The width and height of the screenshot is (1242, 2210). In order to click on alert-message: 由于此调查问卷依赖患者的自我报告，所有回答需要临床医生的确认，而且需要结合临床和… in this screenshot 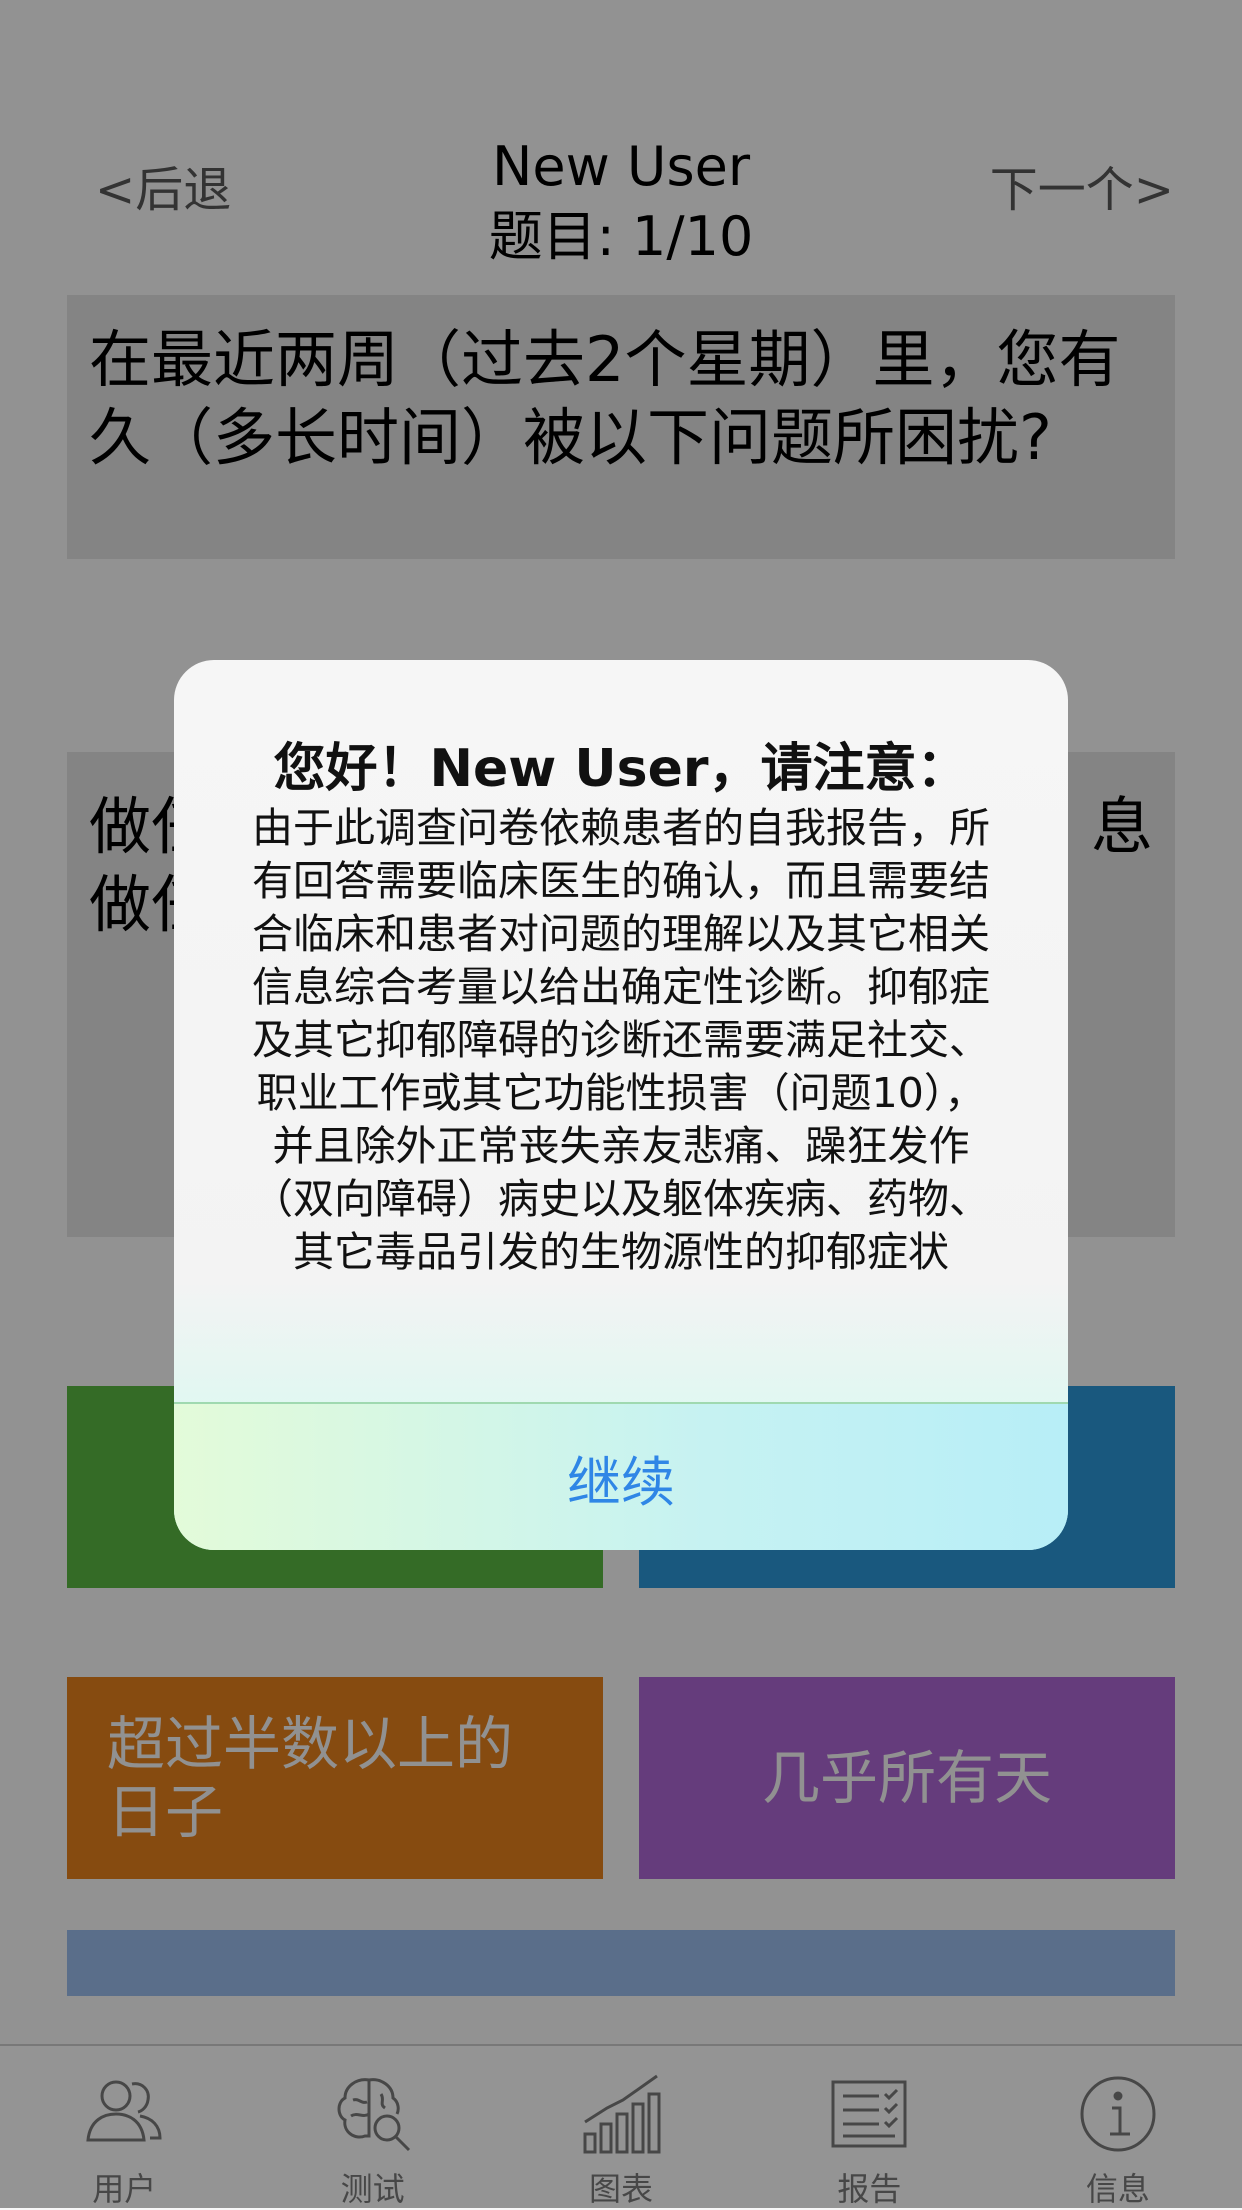, I will do `click(621, 1040)`.